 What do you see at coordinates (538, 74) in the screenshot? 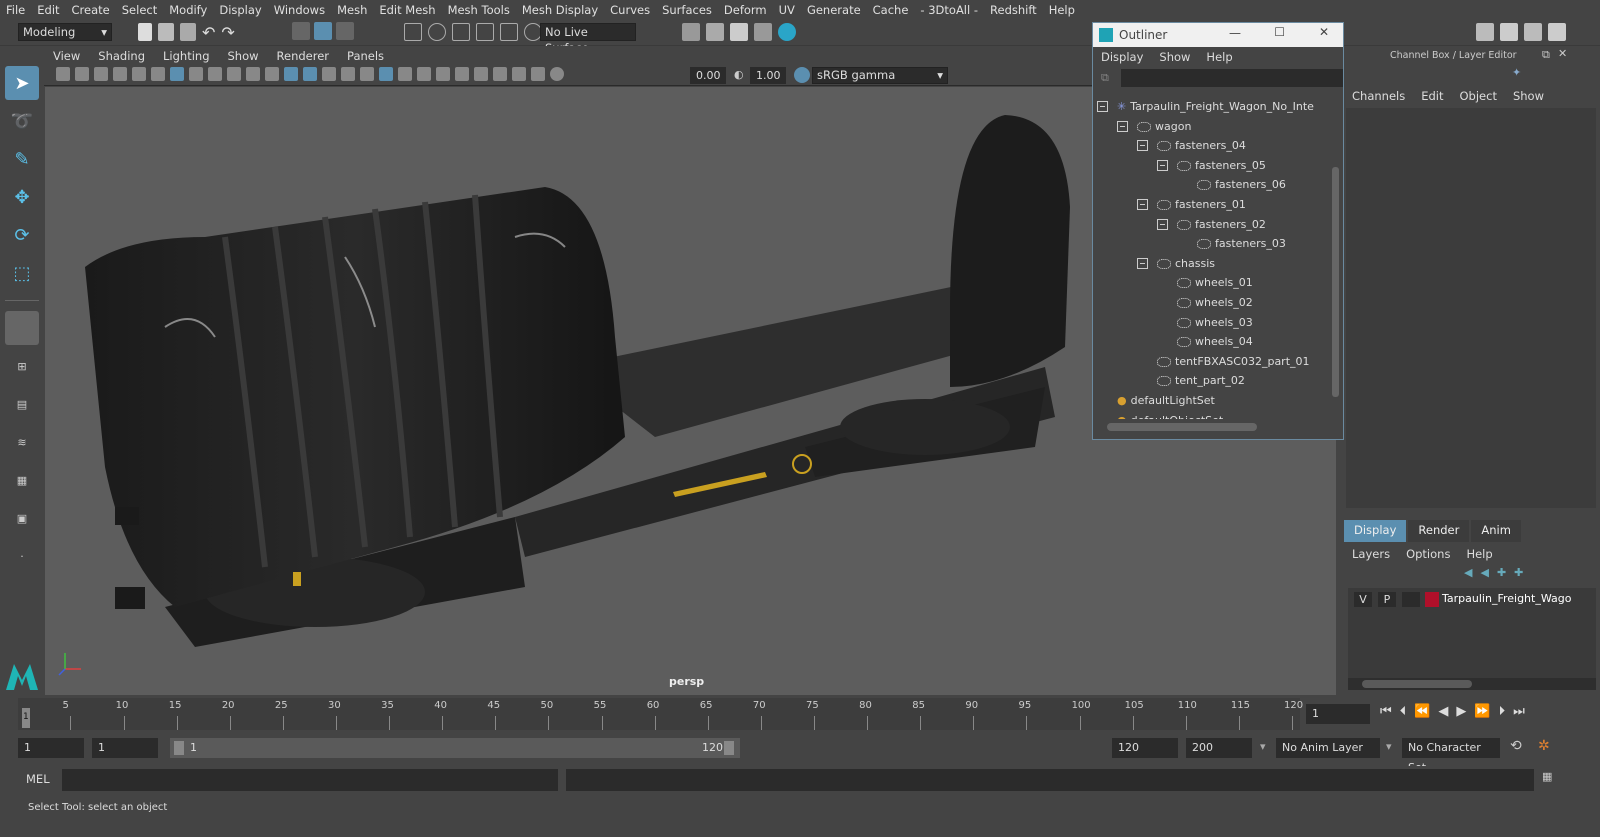
I see `xray-components-icon` at bounding box center [538, 74].